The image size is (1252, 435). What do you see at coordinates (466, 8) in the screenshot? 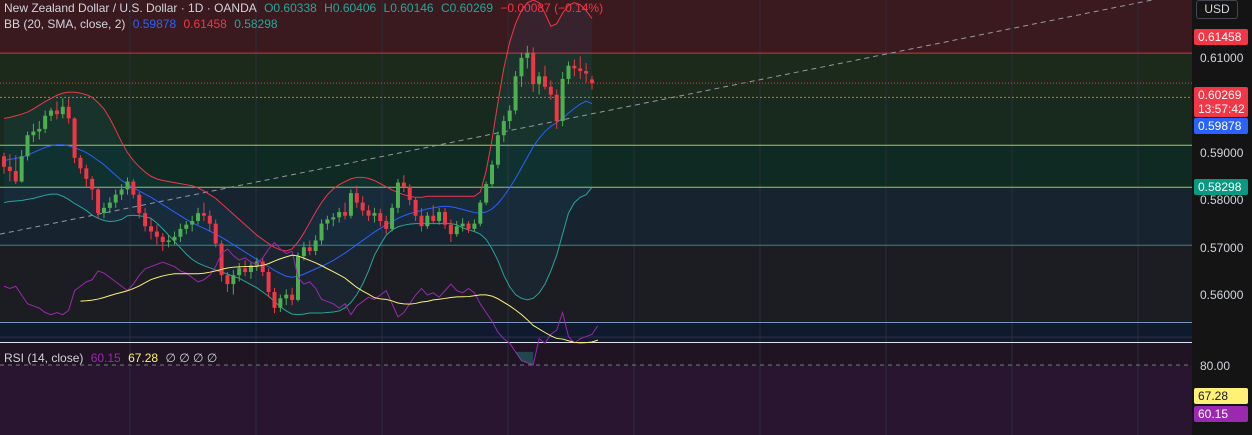
I see `ohlc-close: C0.60269` at bounding box center [466, 8].